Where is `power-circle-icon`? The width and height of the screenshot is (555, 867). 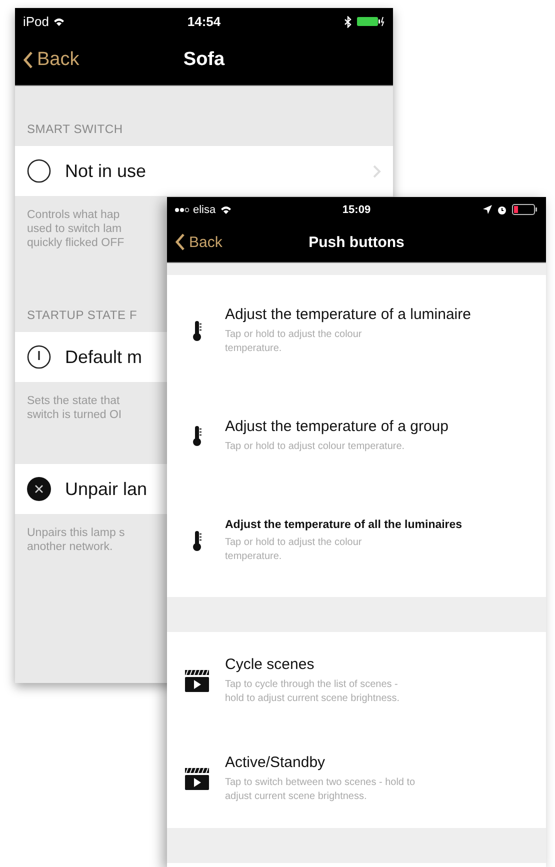 power-circle-icon is located at coordinates (39, 357).